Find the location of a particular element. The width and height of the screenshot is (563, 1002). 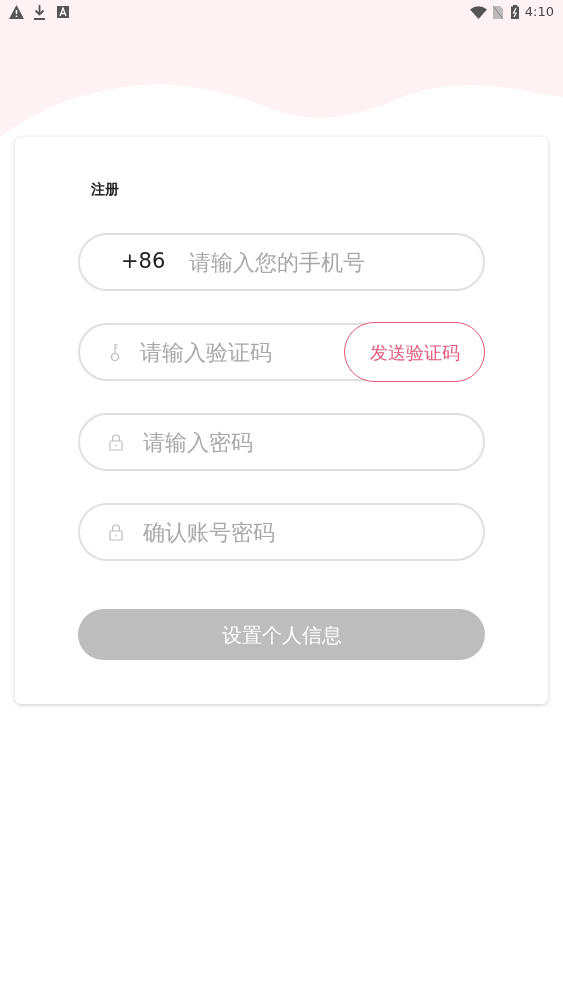

warning-icon is located at coordinates (16, 12).